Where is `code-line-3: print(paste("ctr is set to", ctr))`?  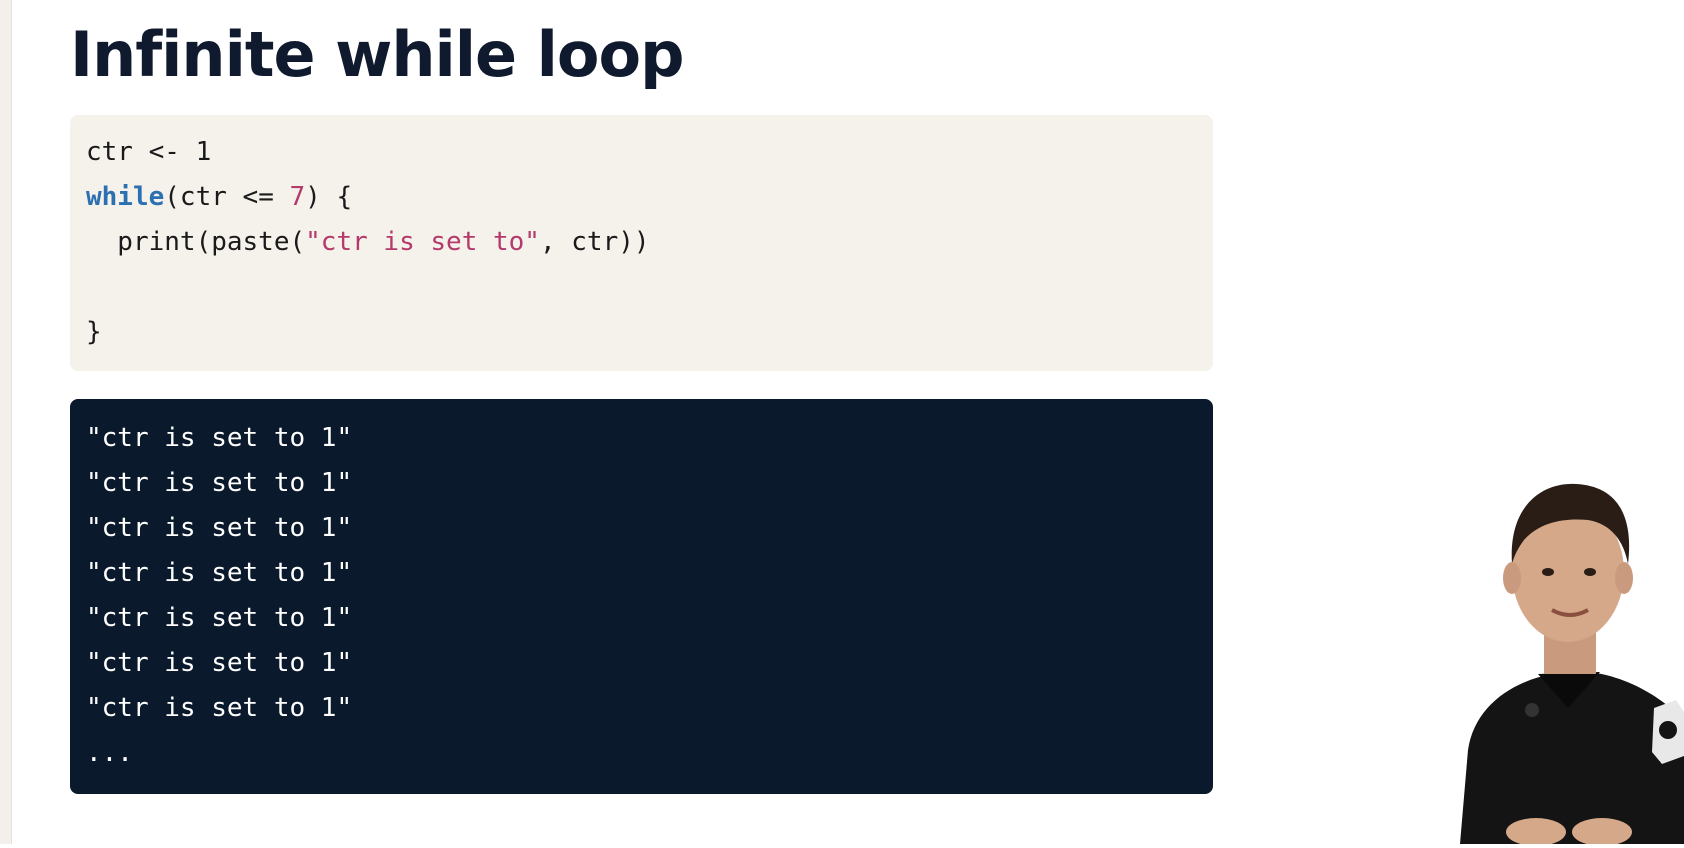
code-line-3: print(paste("ctr is set to", ctr)) is located at coordinates (641, 242).